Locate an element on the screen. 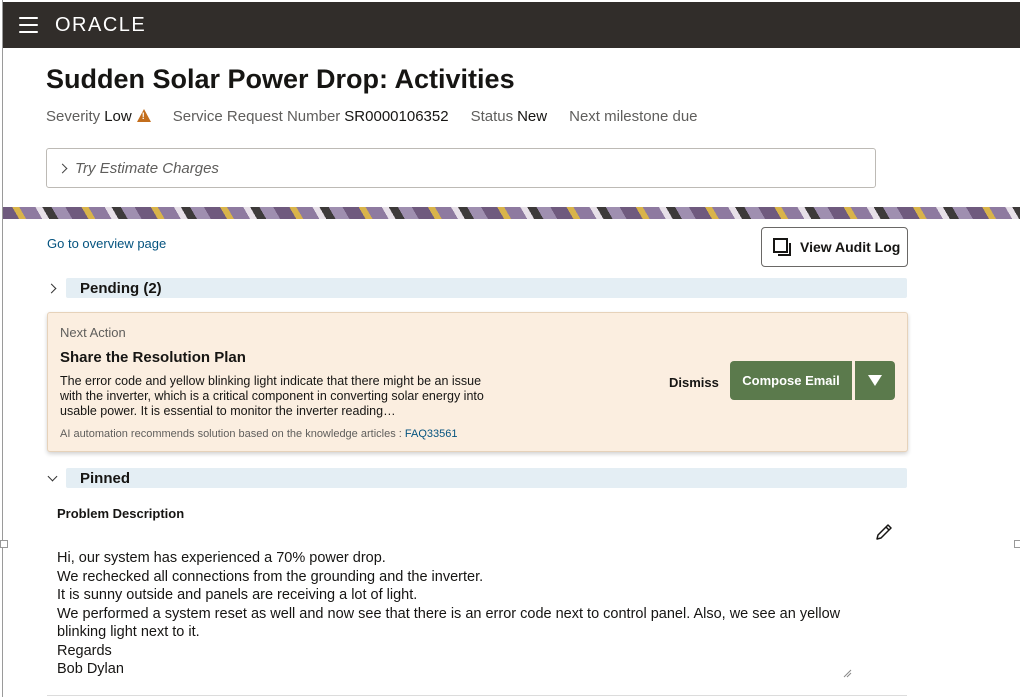 This screenshot has height=697, width=1020. next-milestone-label: Next milestone due is located at coordinates (633, 116).